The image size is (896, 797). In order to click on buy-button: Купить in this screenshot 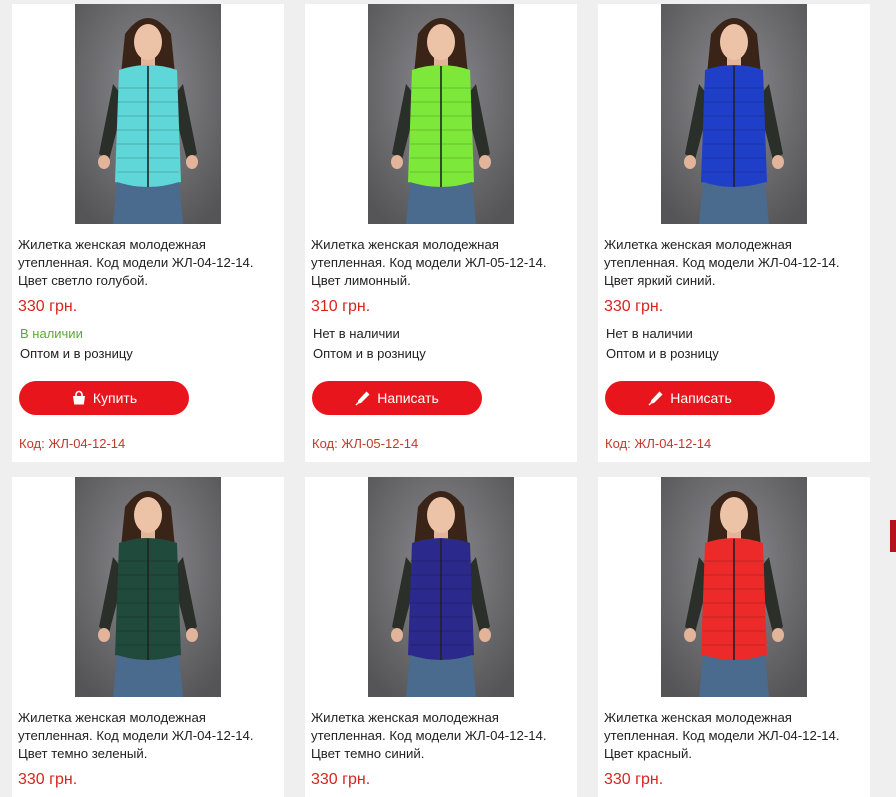, I will do `click(104, 398)`.